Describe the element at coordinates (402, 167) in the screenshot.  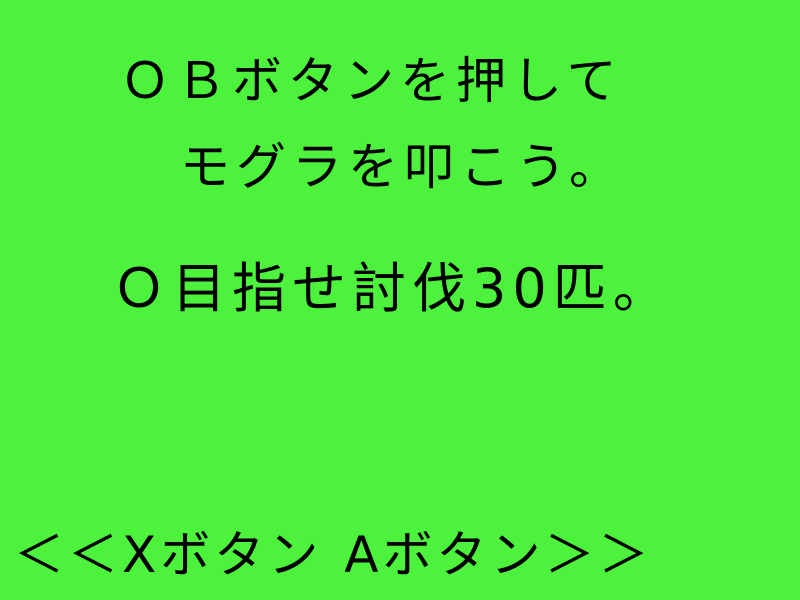
I see `instruction-line-2: モグラを叩こう。` at that location.